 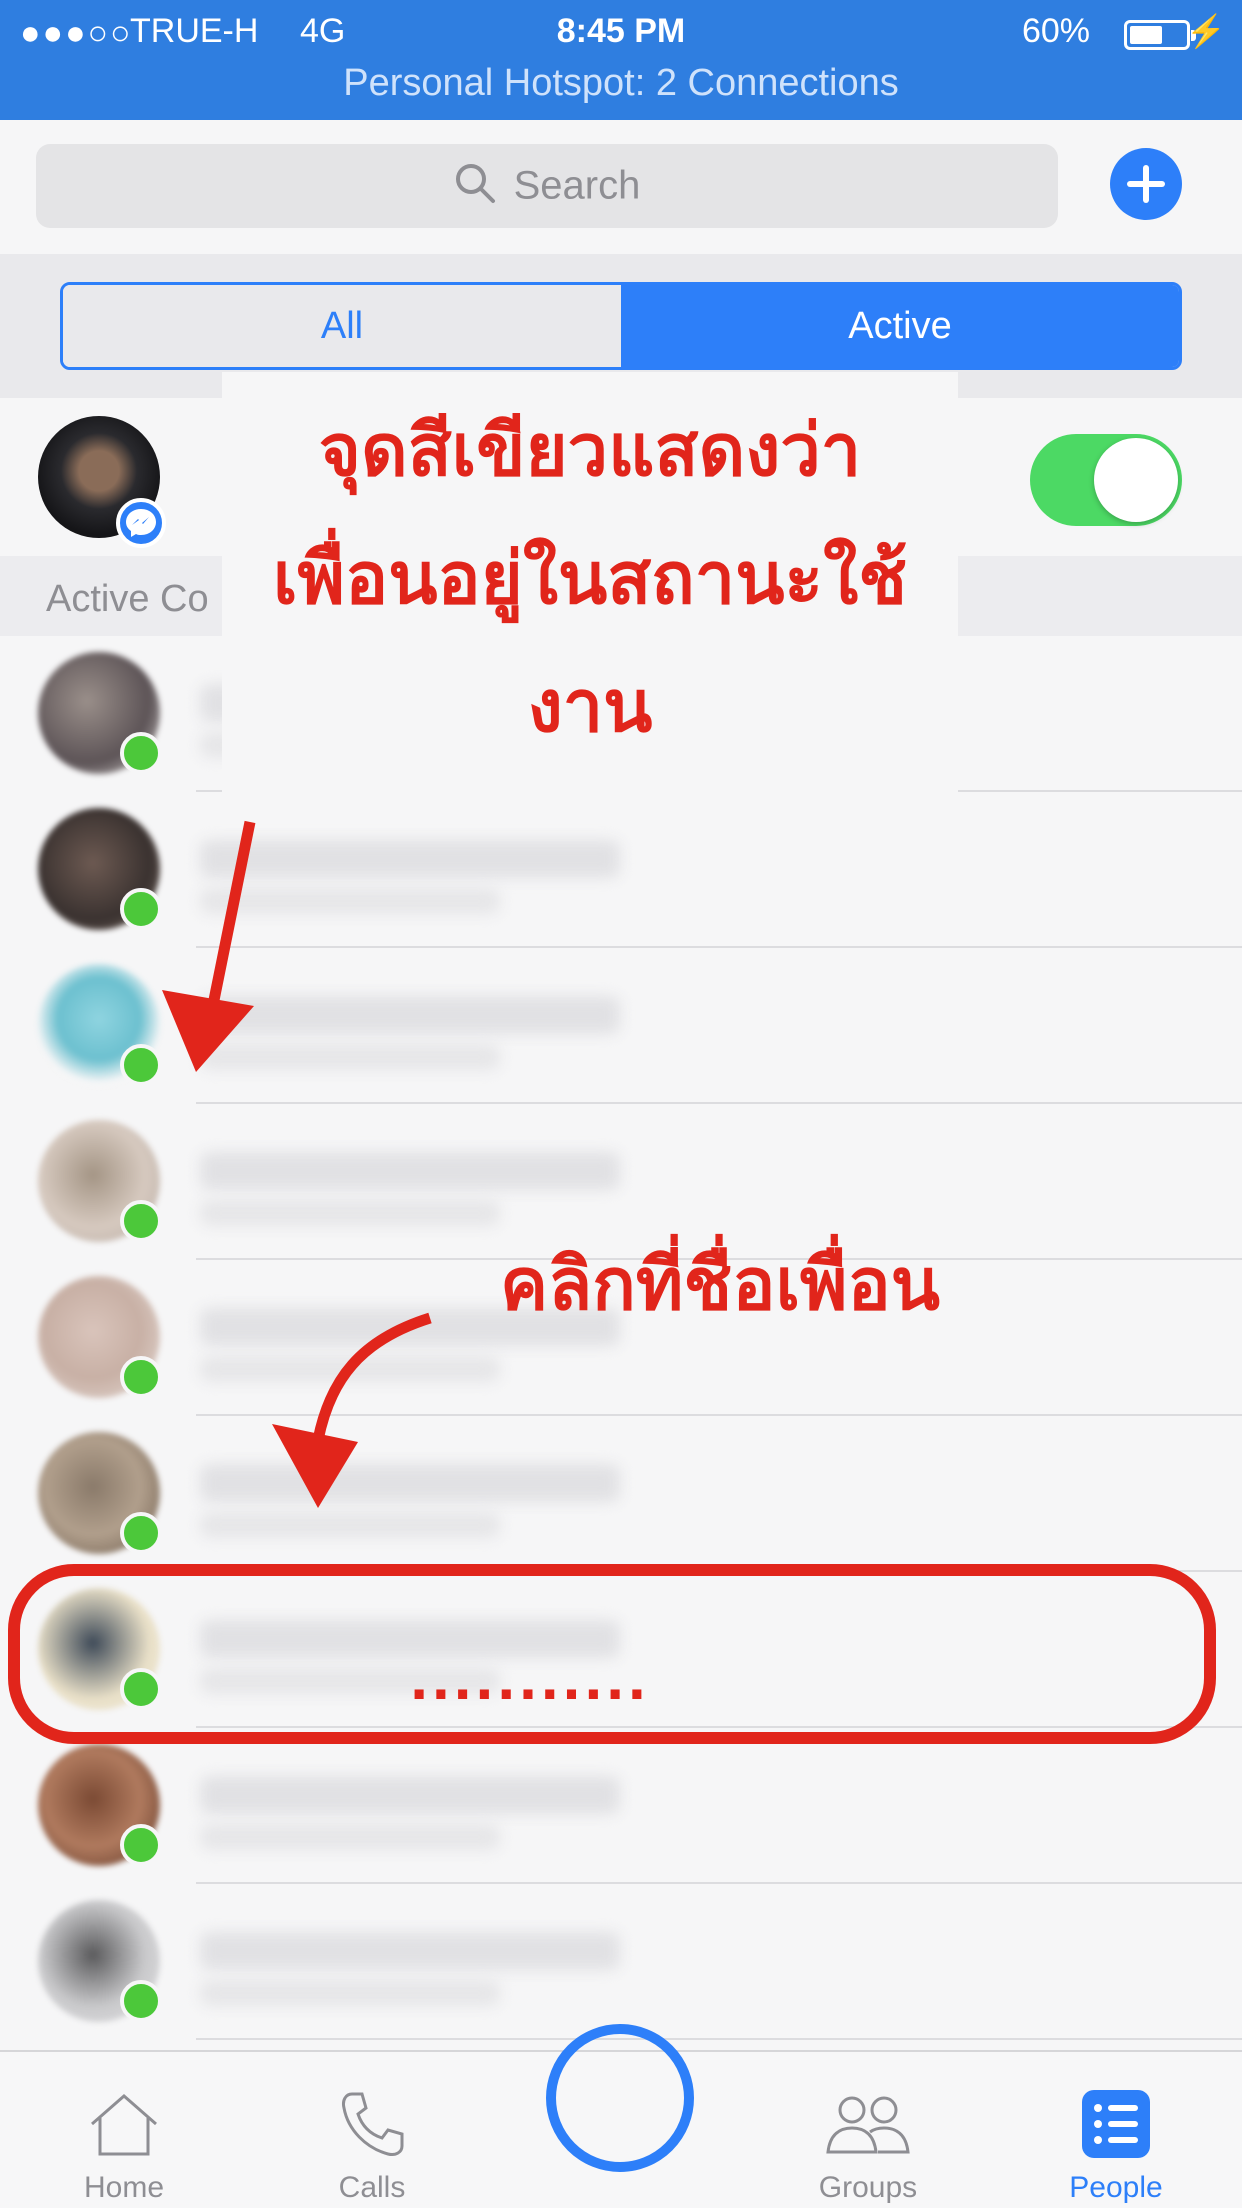 What do you see at coordinates (868, 2187) in the screenshot?
I see `tab-groups-label: Groups` at bounding box center [868, 2187].